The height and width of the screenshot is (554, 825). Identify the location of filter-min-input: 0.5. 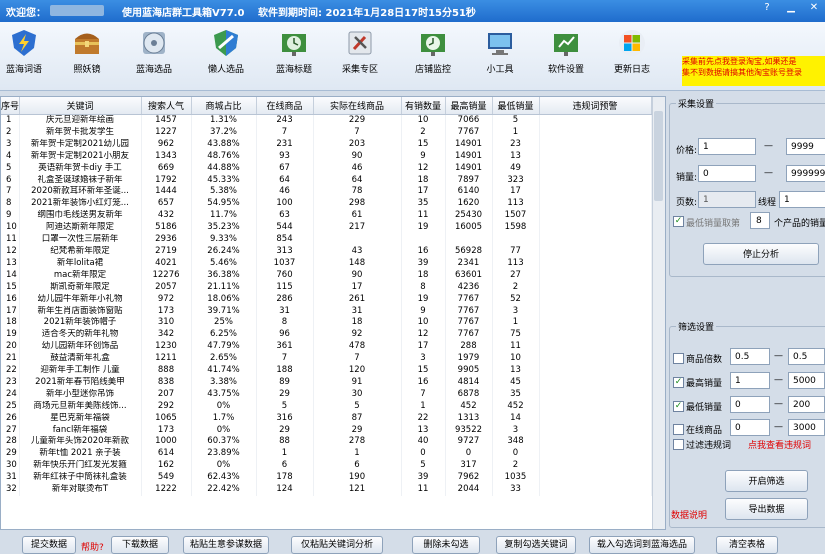
(750, 356).